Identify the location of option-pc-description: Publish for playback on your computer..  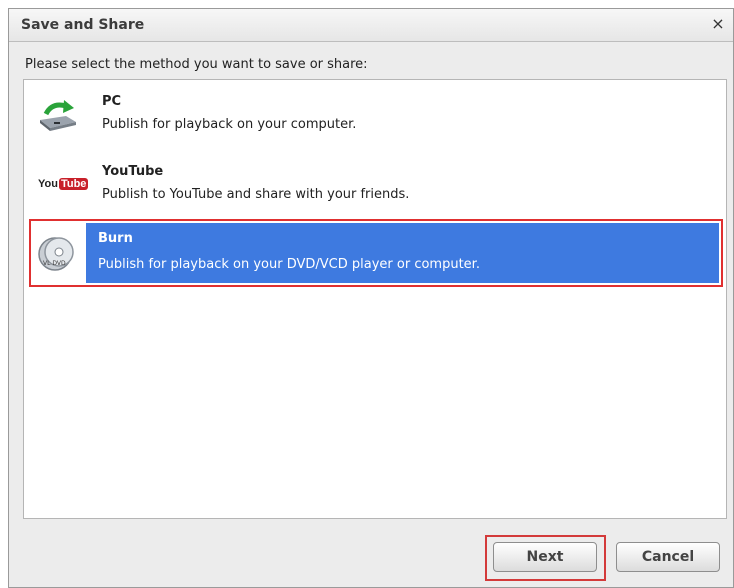
(229, 124).